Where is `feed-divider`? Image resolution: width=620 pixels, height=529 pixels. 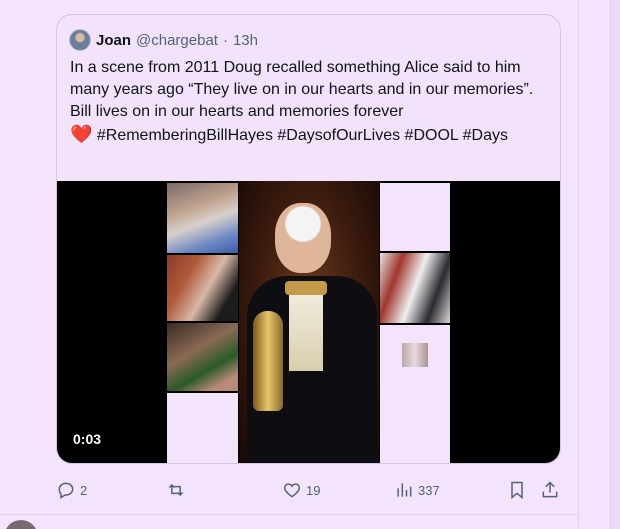 feed-divider is located at coordinates (578, 264).